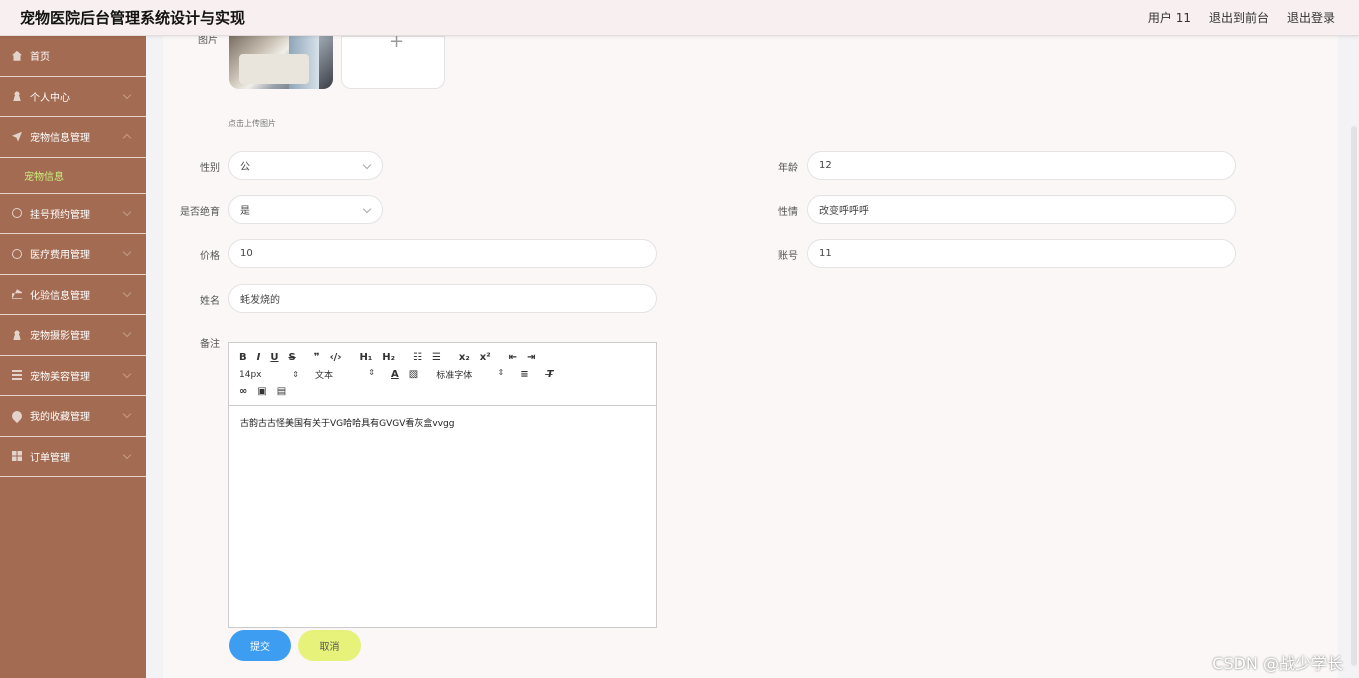 The width and height of the screenshot is (1359, 678). I want to click on age-input: 12, so click(1021, 165).